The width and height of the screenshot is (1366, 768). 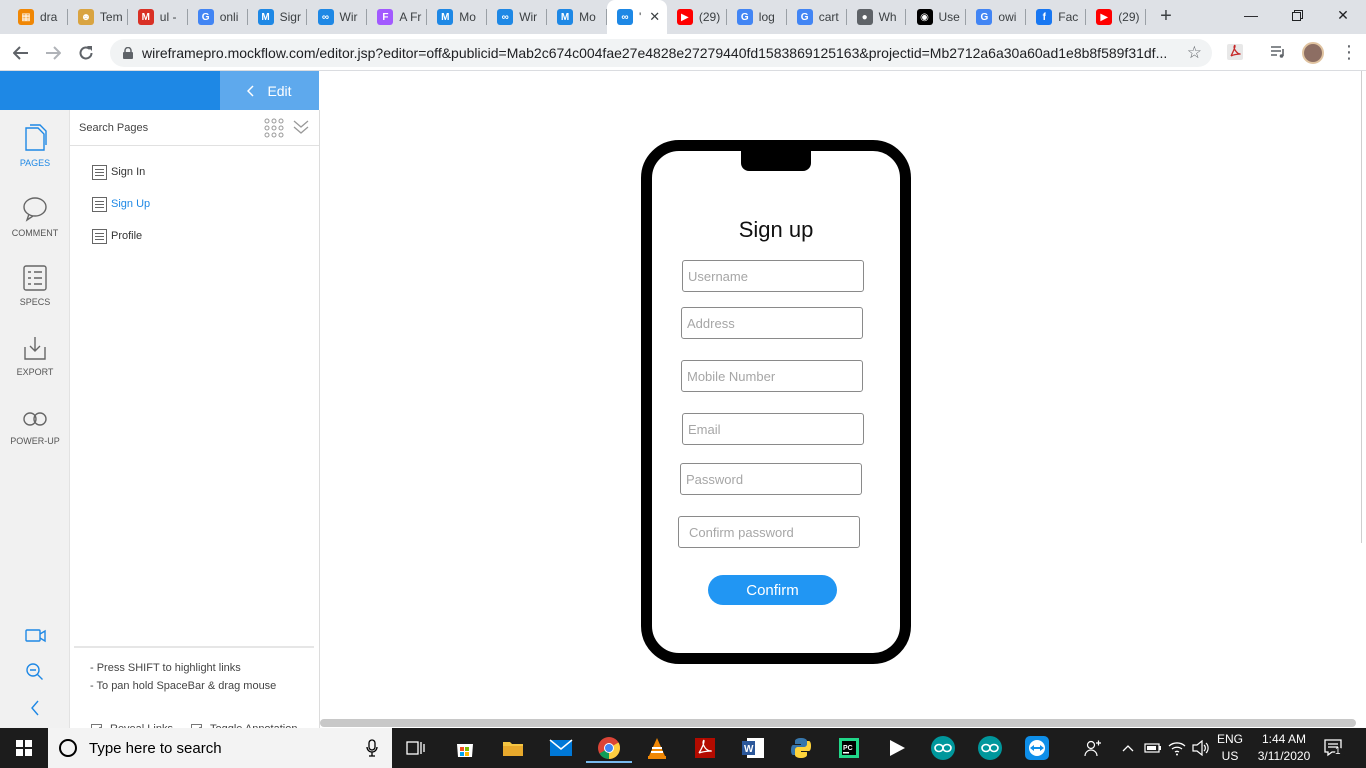 I want to click on browser-tab: Mul -, so click(x=158, y=17).